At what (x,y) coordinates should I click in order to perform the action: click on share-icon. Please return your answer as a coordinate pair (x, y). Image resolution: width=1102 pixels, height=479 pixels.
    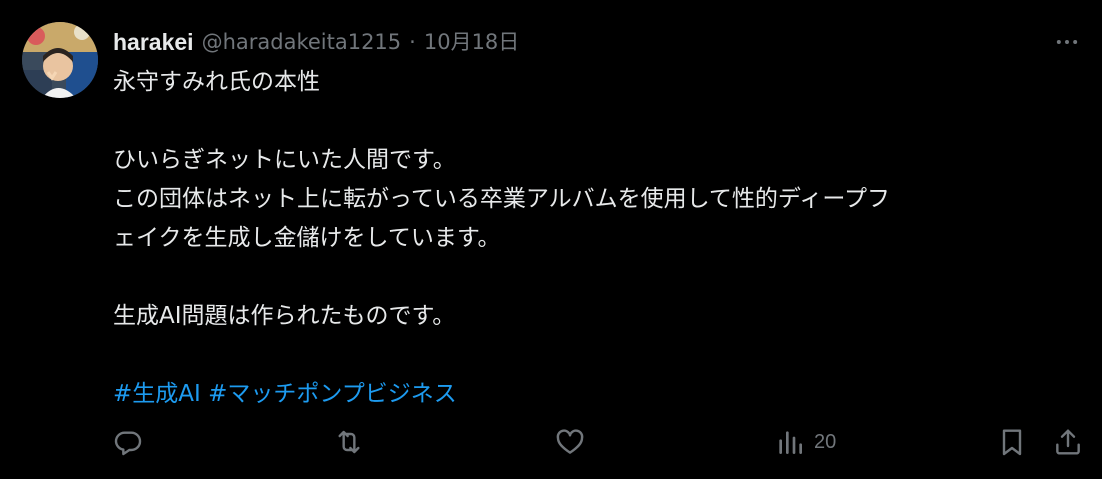
    Looking at the image, I should click on (1068, 442).